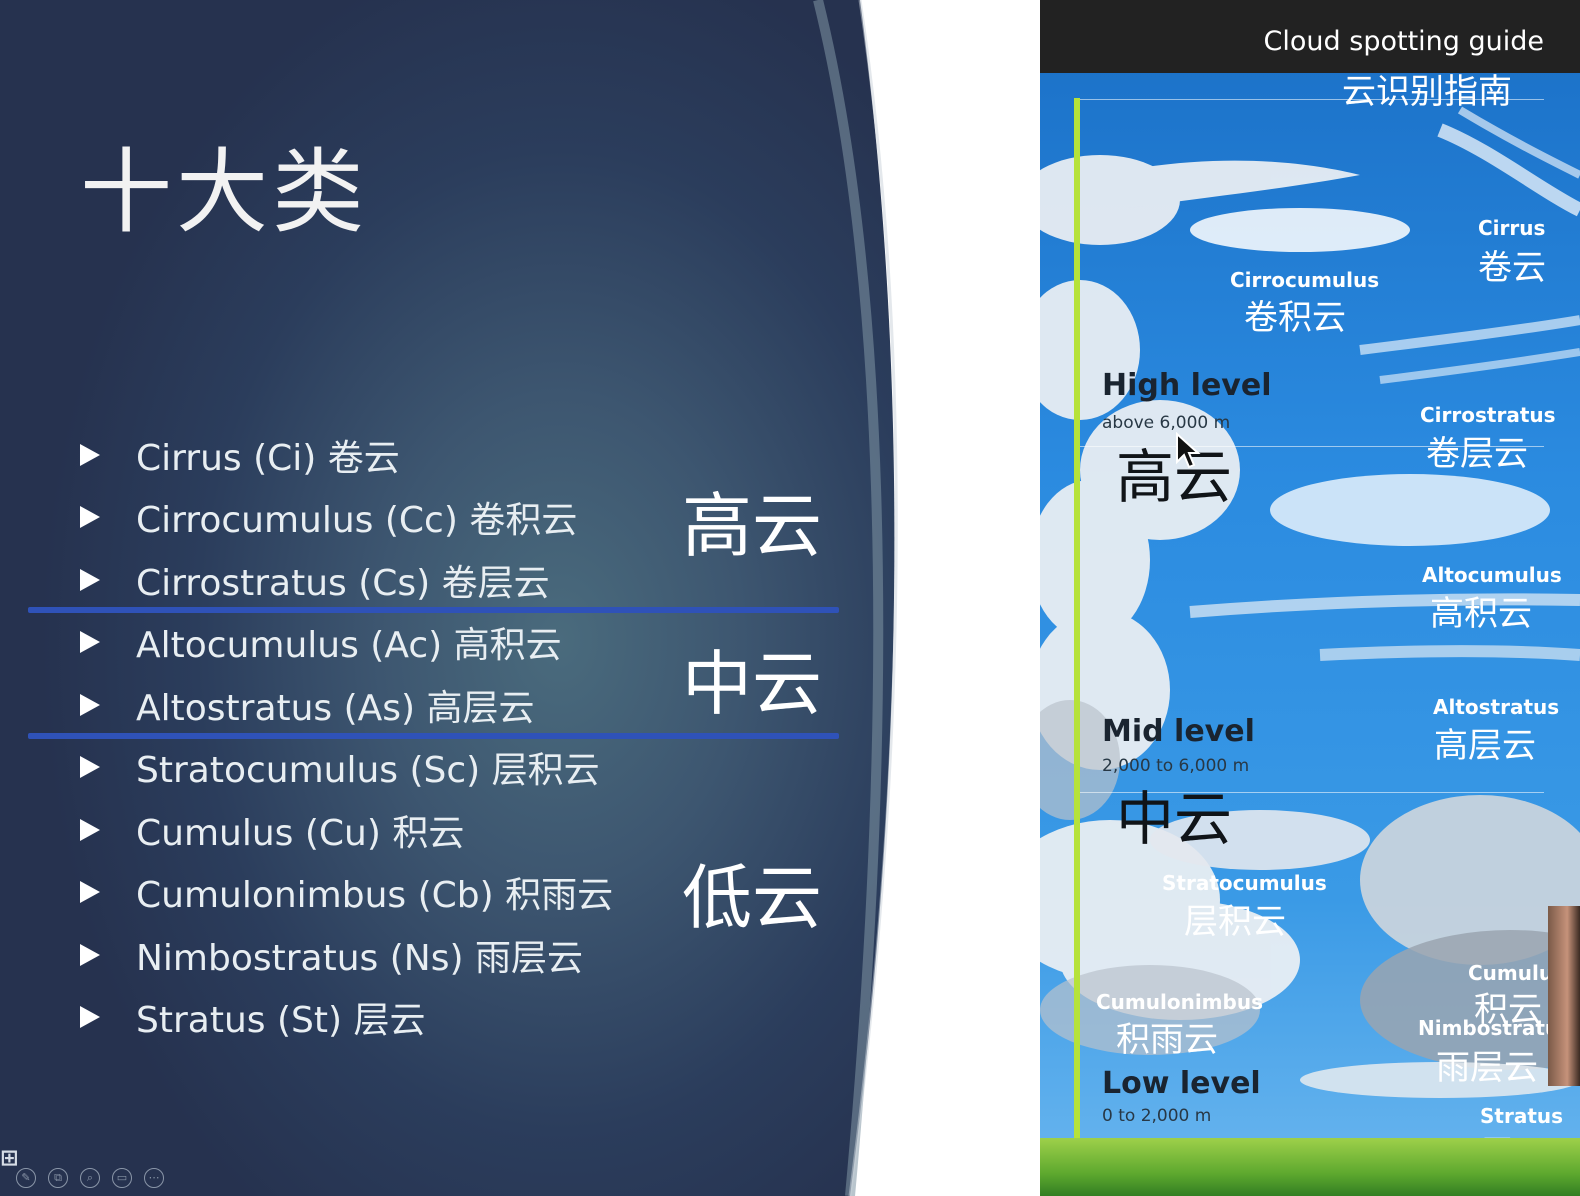 The height and width of the screenshot is (1196, 1580). I want to click on bullet-item: Cirrus (Ci) 卷云, so click(240, 455).